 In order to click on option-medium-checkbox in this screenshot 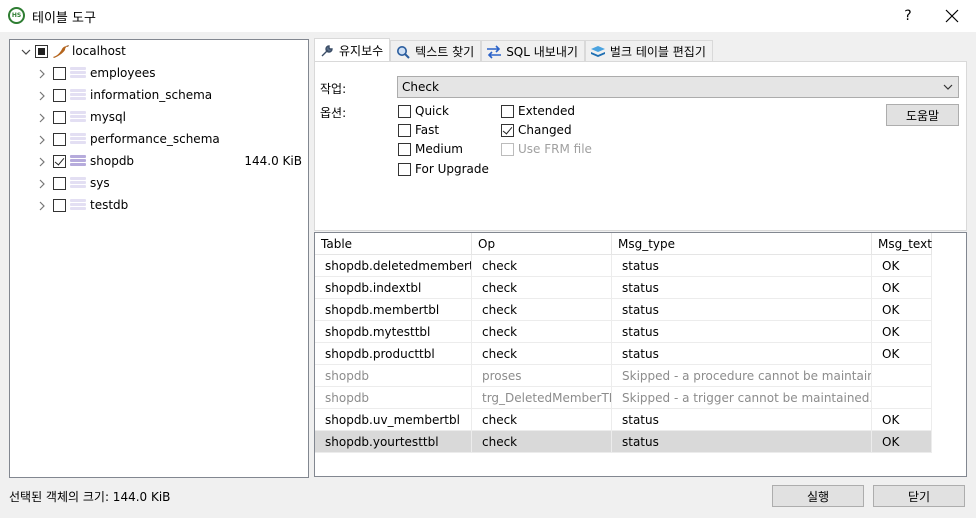, I will do `click(404, 149)`.